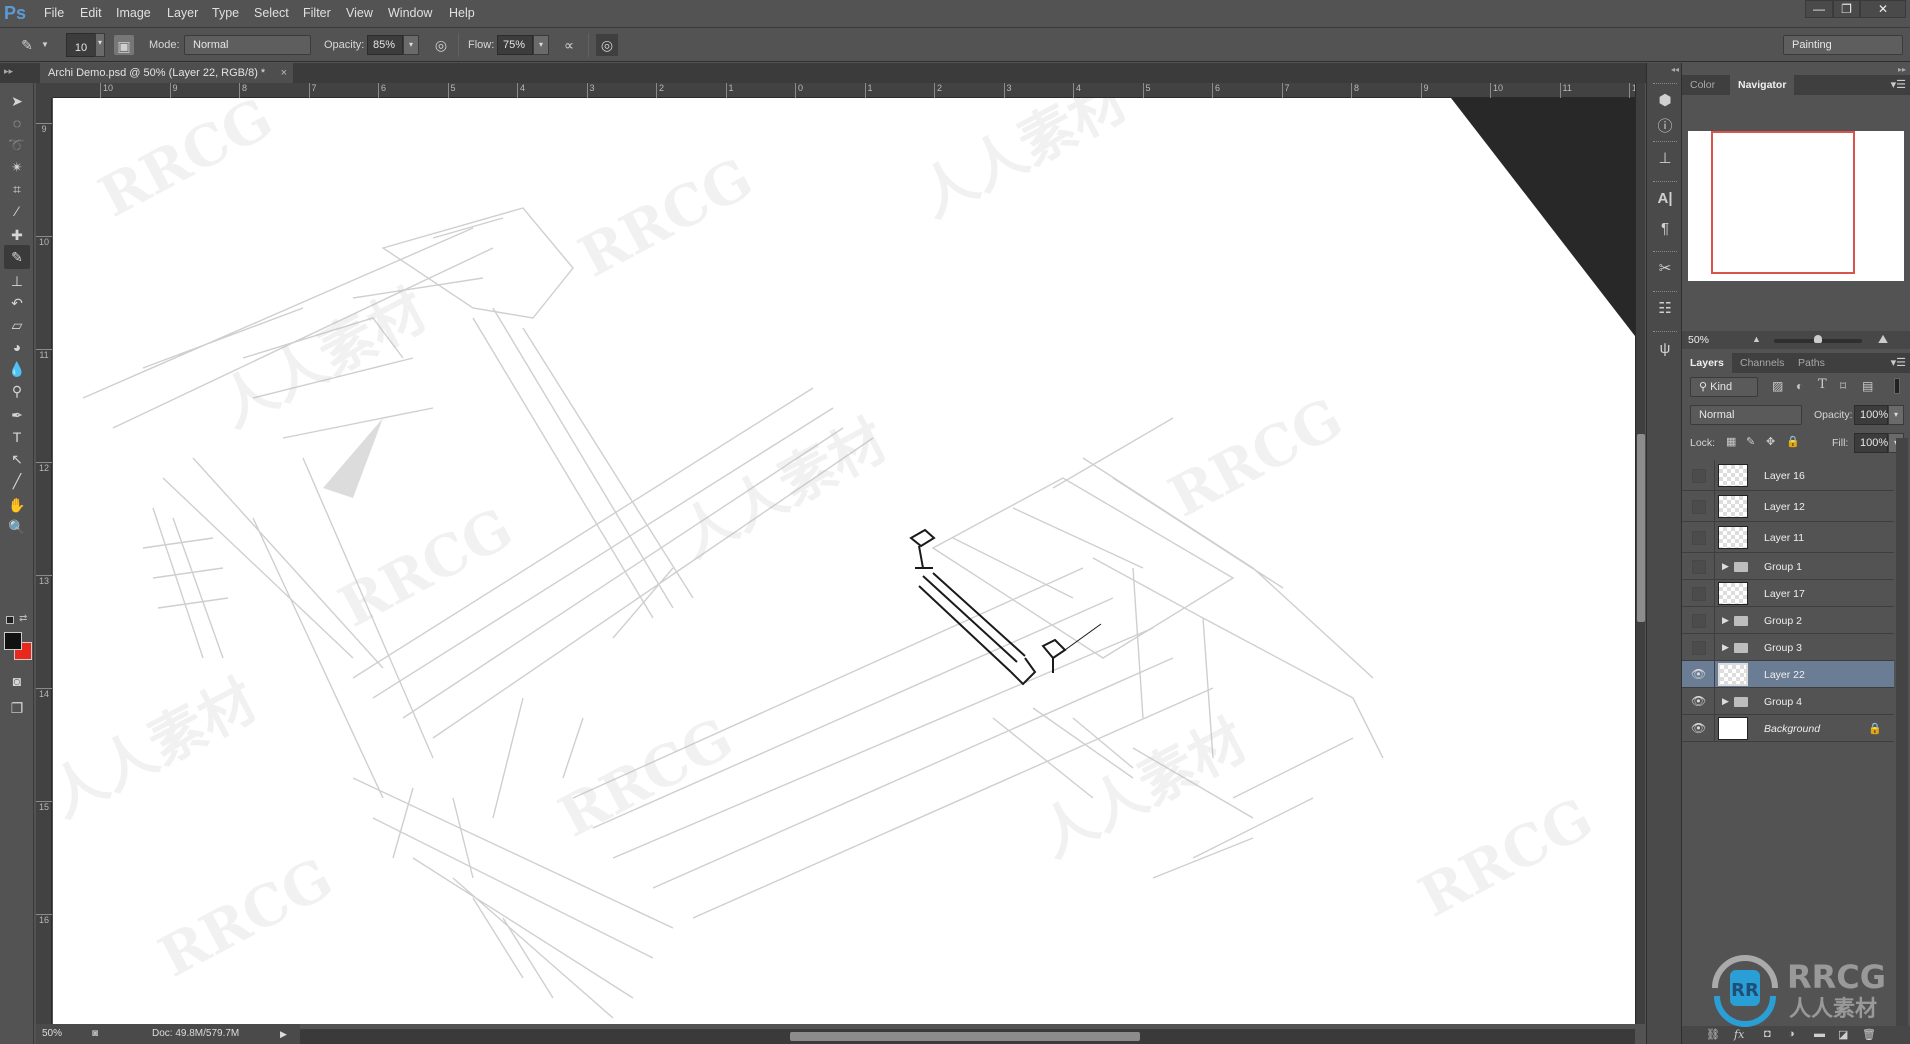 The height and width of the screenshot is (1044, 1910). Describe the element at coordinates (1731, 441) in the screenshot. I see `lock-transparent-icon: ▦` at that location.